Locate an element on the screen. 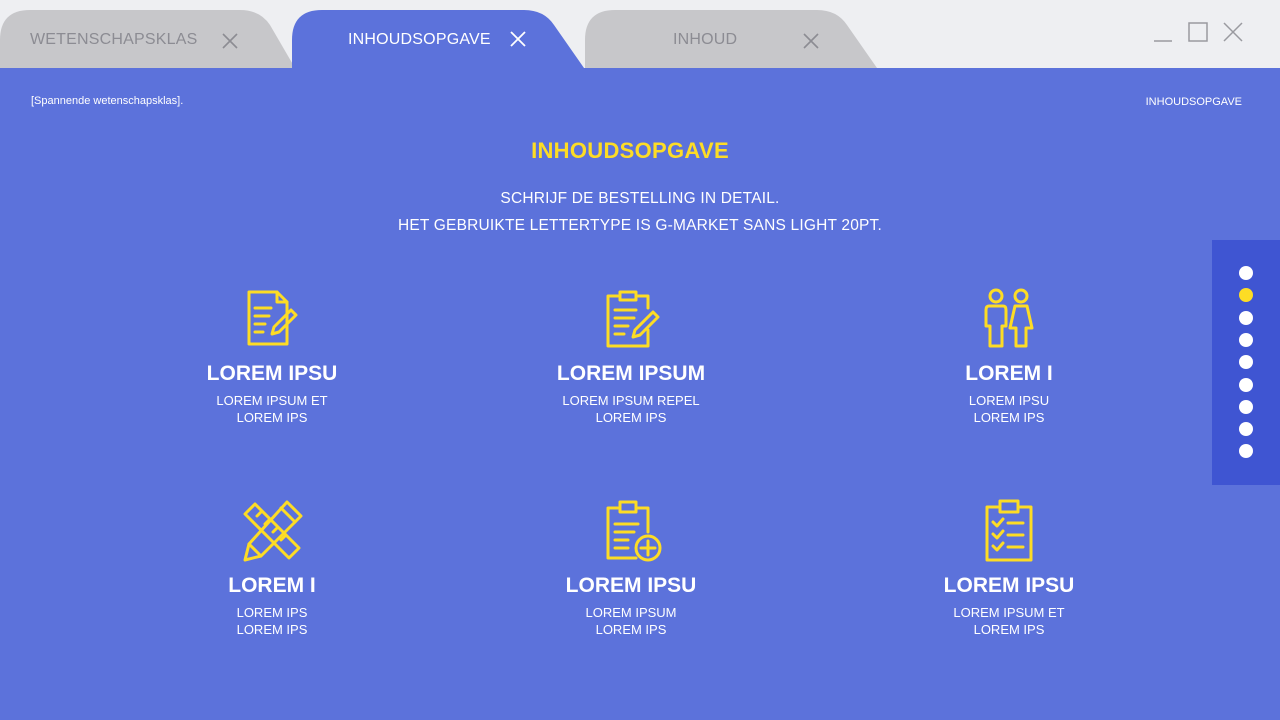 This screenshot has width=1280, height=720. section-label: INHOUDSOPGAVE is located at coordinates (1193, 102).